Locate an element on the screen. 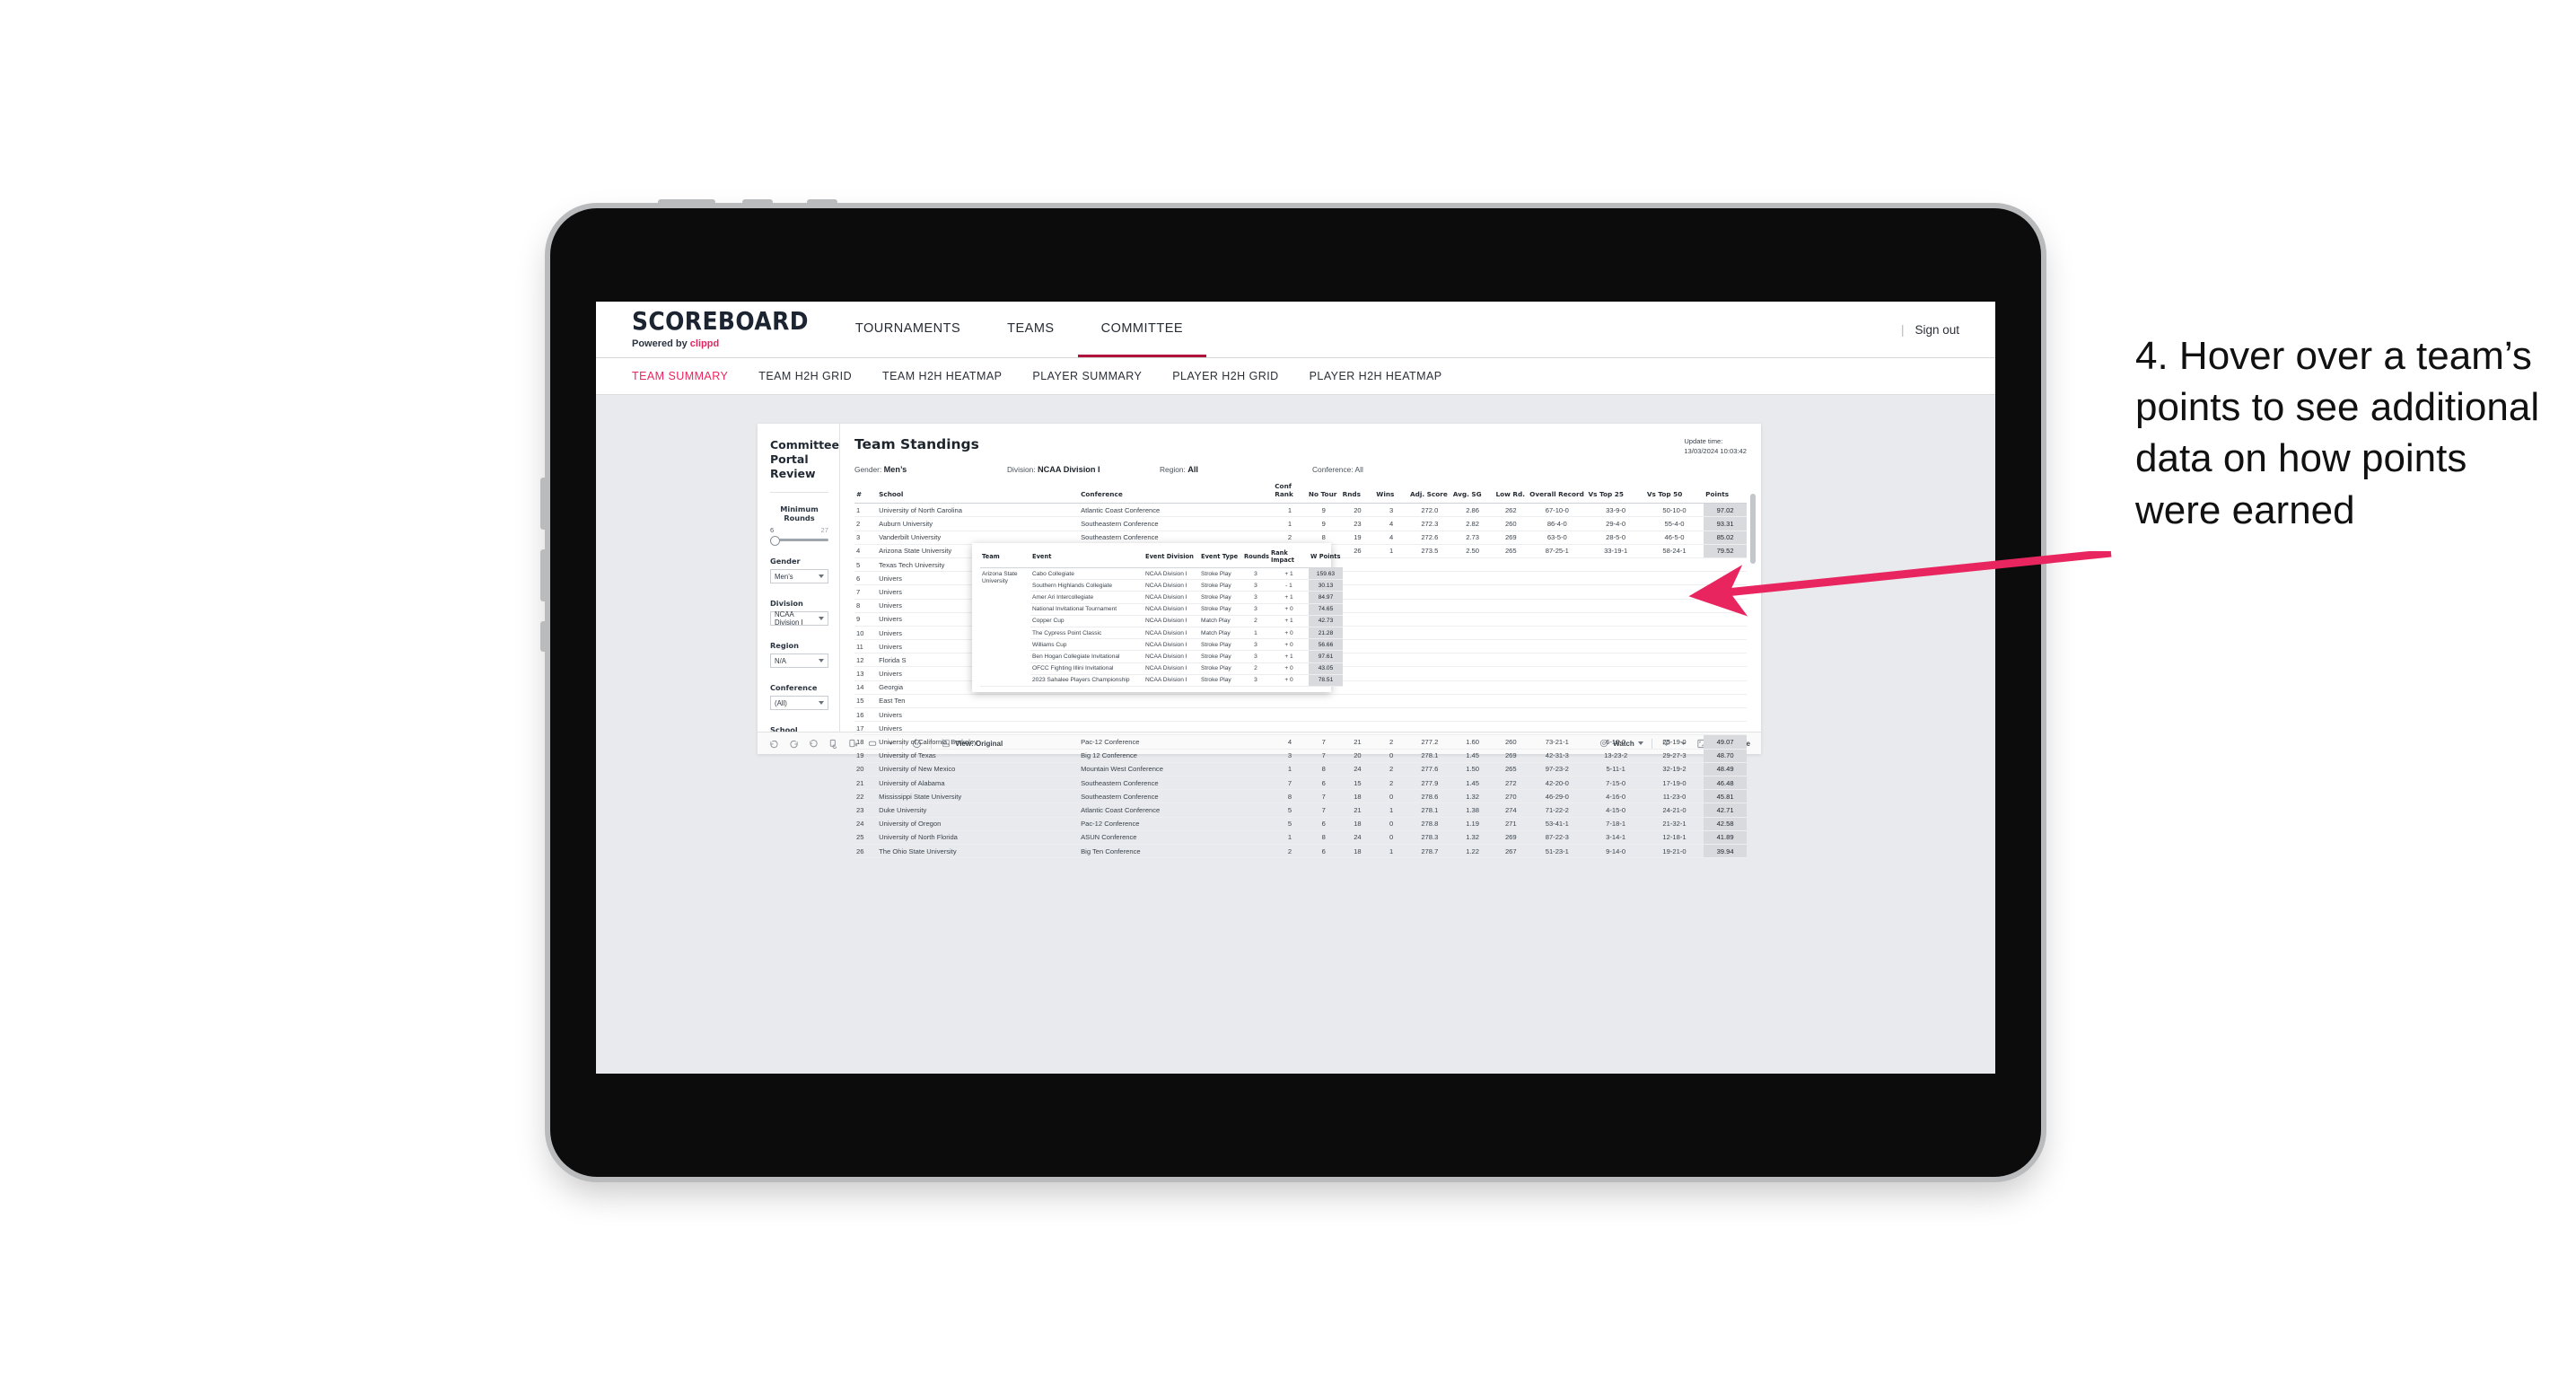 The width and height of the screenshot is (2576, 1386). tab-team-summary: TEAM SUMMARY is located at coordinates (680, 376).